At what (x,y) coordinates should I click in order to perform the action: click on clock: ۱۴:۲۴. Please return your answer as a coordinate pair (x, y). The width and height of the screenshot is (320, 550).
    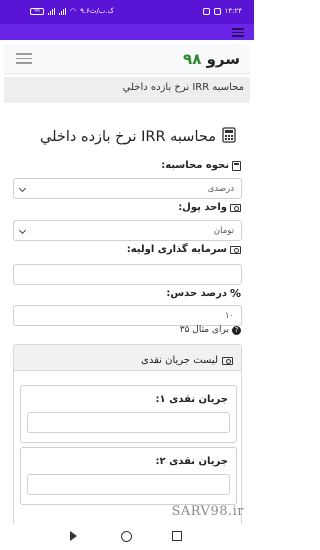
    Looking at the image, I should click on (233, 11).